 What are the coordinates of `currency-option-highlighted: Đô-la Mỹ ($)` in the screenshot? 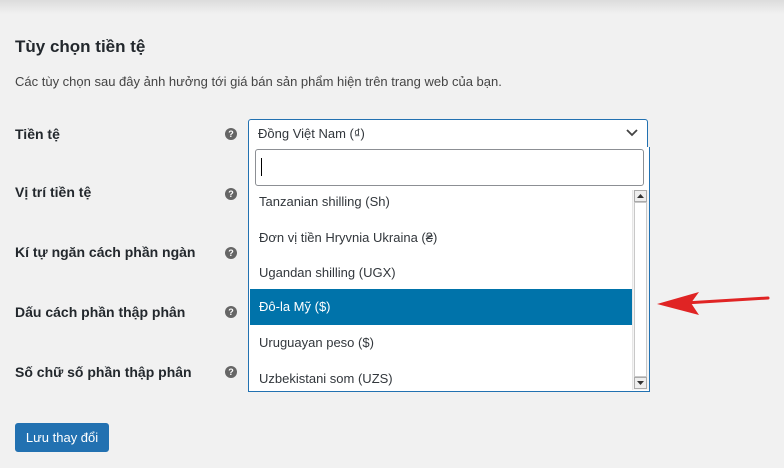 It's located at (441, 307).